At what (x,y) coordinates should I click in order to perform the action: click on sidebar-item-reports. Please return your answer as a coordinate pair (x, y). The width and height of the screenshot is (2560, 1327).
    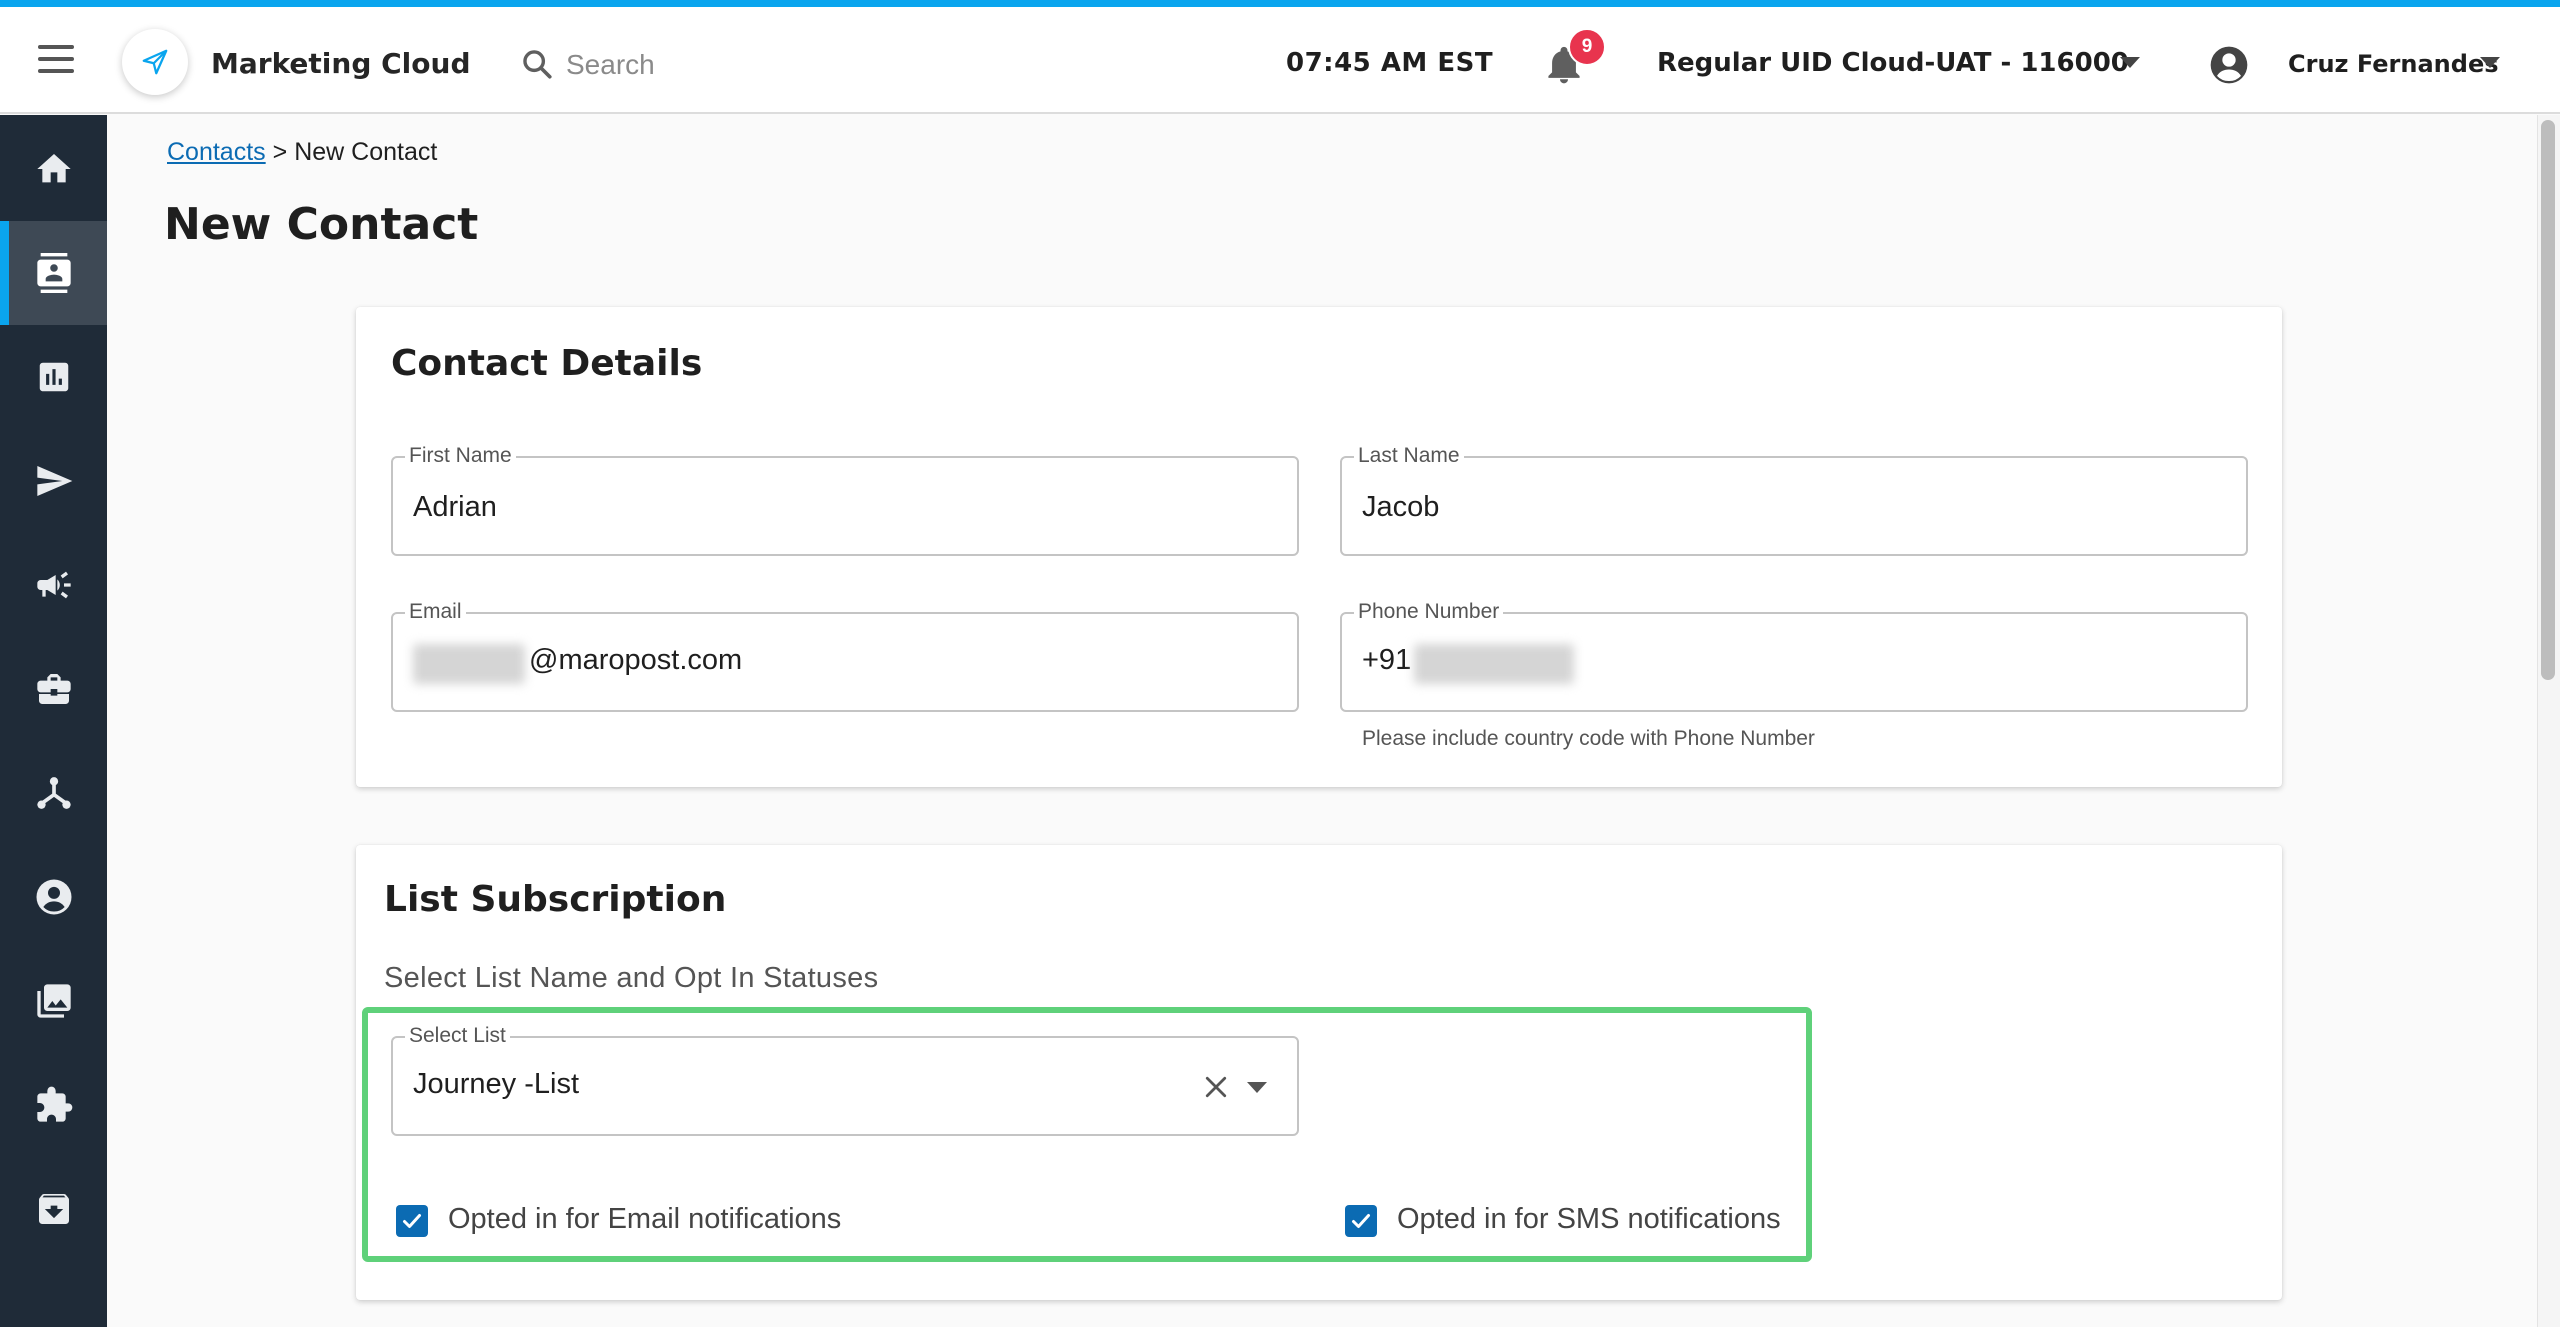
    Looking at the image, I should click on (53, 377).